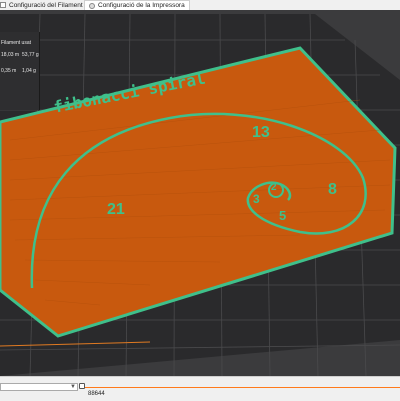 Image resolution: width=400 pixels, height=401 pixels. What do you see at coordinates (274, 187) in the screenshot?
I see `number-label-2: 2` at bounding box center [274, 187].